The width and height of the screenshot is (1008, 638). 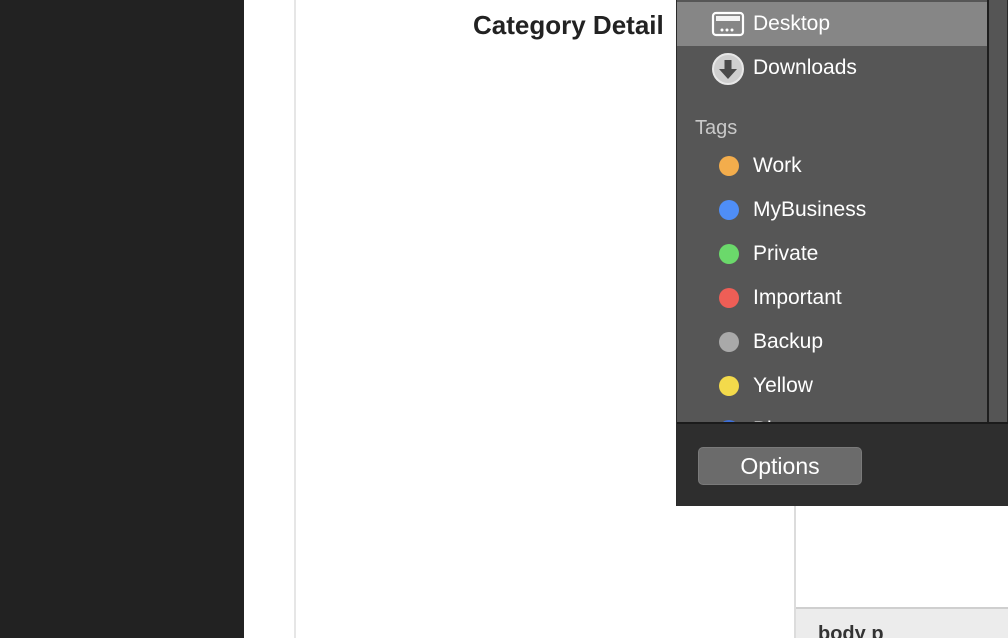 I want to click on status-bar: body p, so click(x=902, y=622).